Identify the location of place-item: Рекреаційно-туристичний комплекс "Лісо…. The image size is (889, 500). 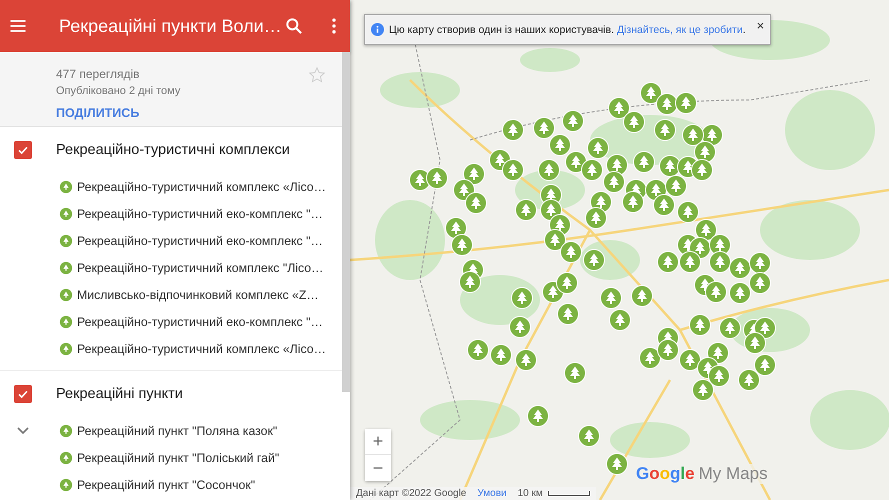
(191, 267).